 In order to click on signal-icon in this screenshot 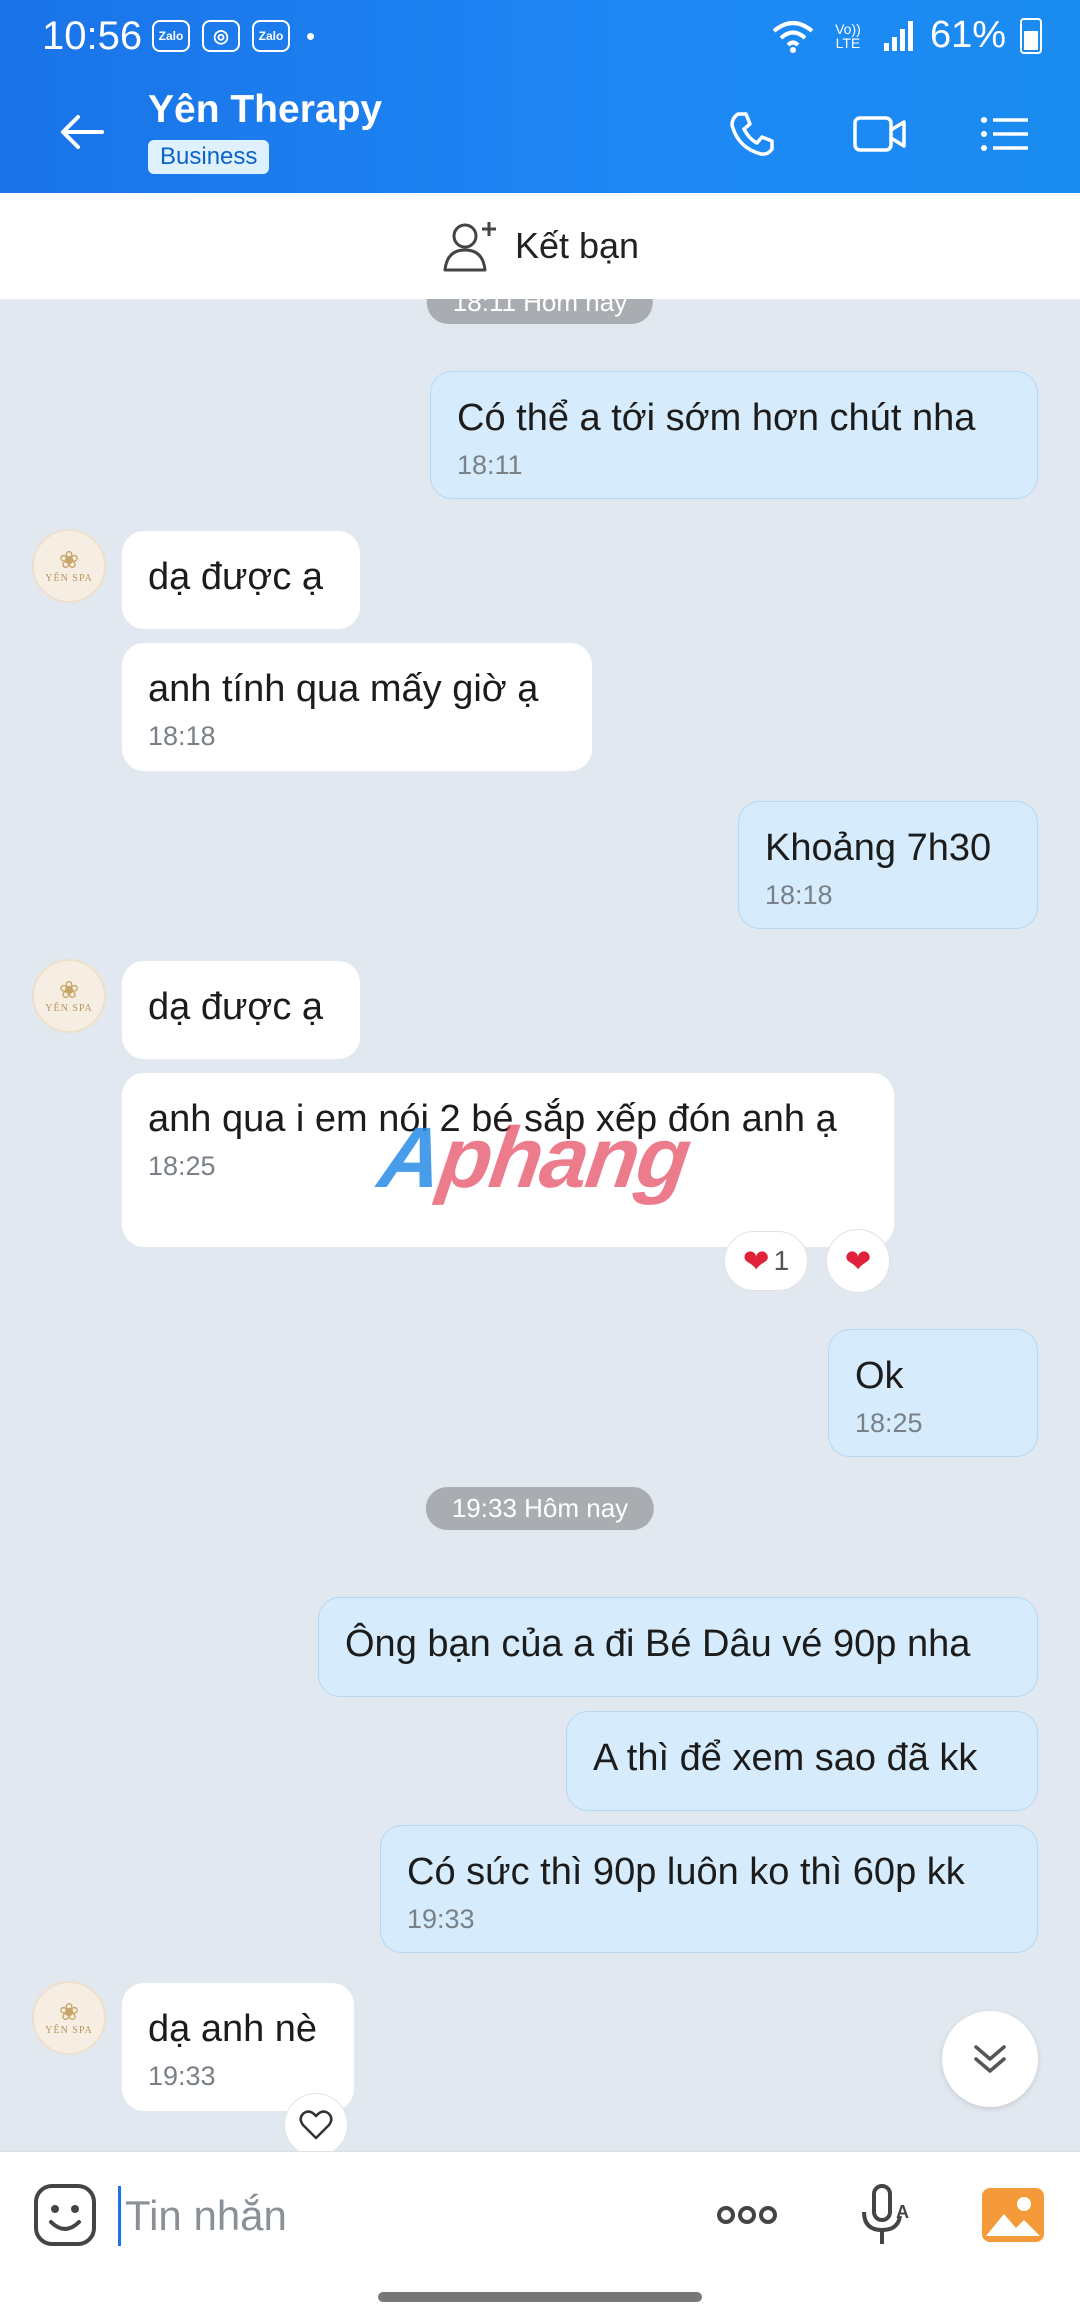, I will do `click(898, 35)`.